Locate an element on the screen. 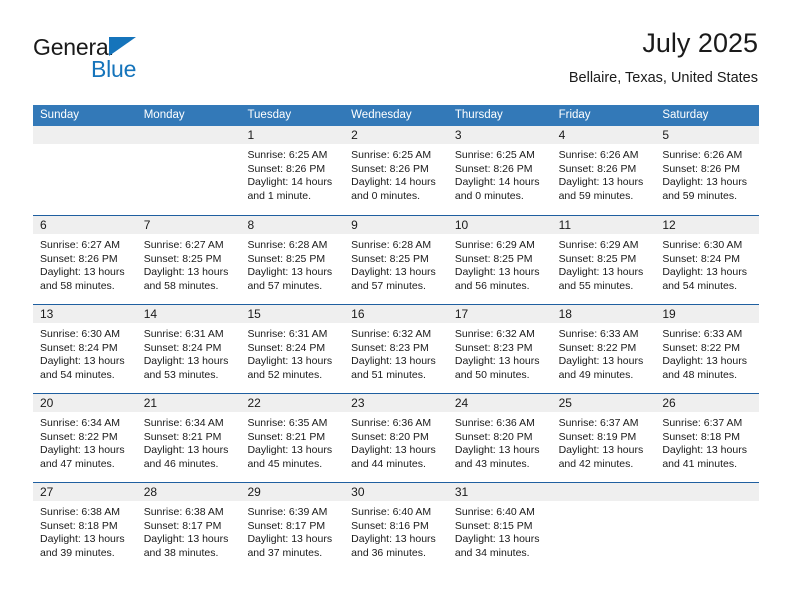 This screenshot has height=612, width=792. day-number: 13 is located at coordinates (47, 314).